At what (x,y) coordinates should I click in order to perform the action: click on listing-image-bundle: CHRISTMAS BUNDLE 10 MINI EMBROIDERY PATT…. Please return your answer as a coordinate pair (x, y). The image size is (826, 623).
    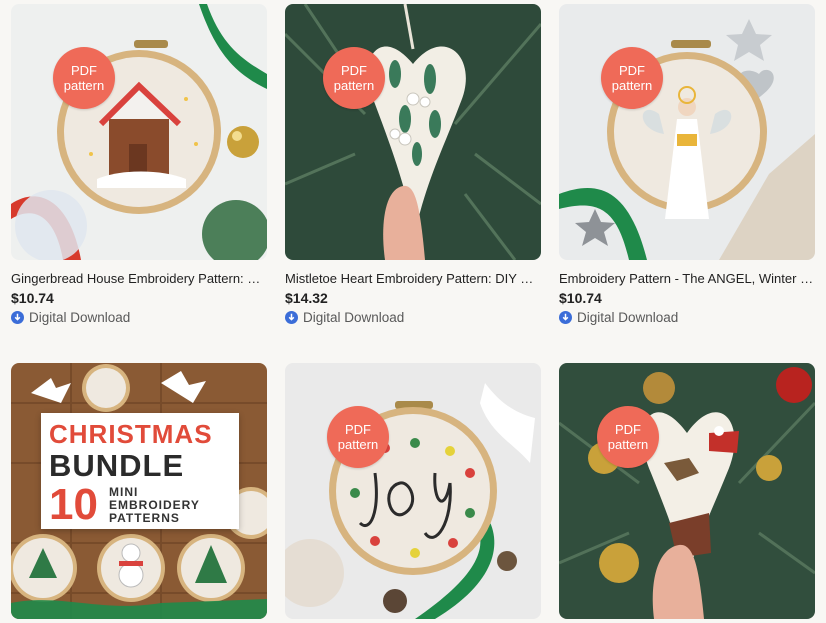
    Looking at the image, I should click on (139, 491).